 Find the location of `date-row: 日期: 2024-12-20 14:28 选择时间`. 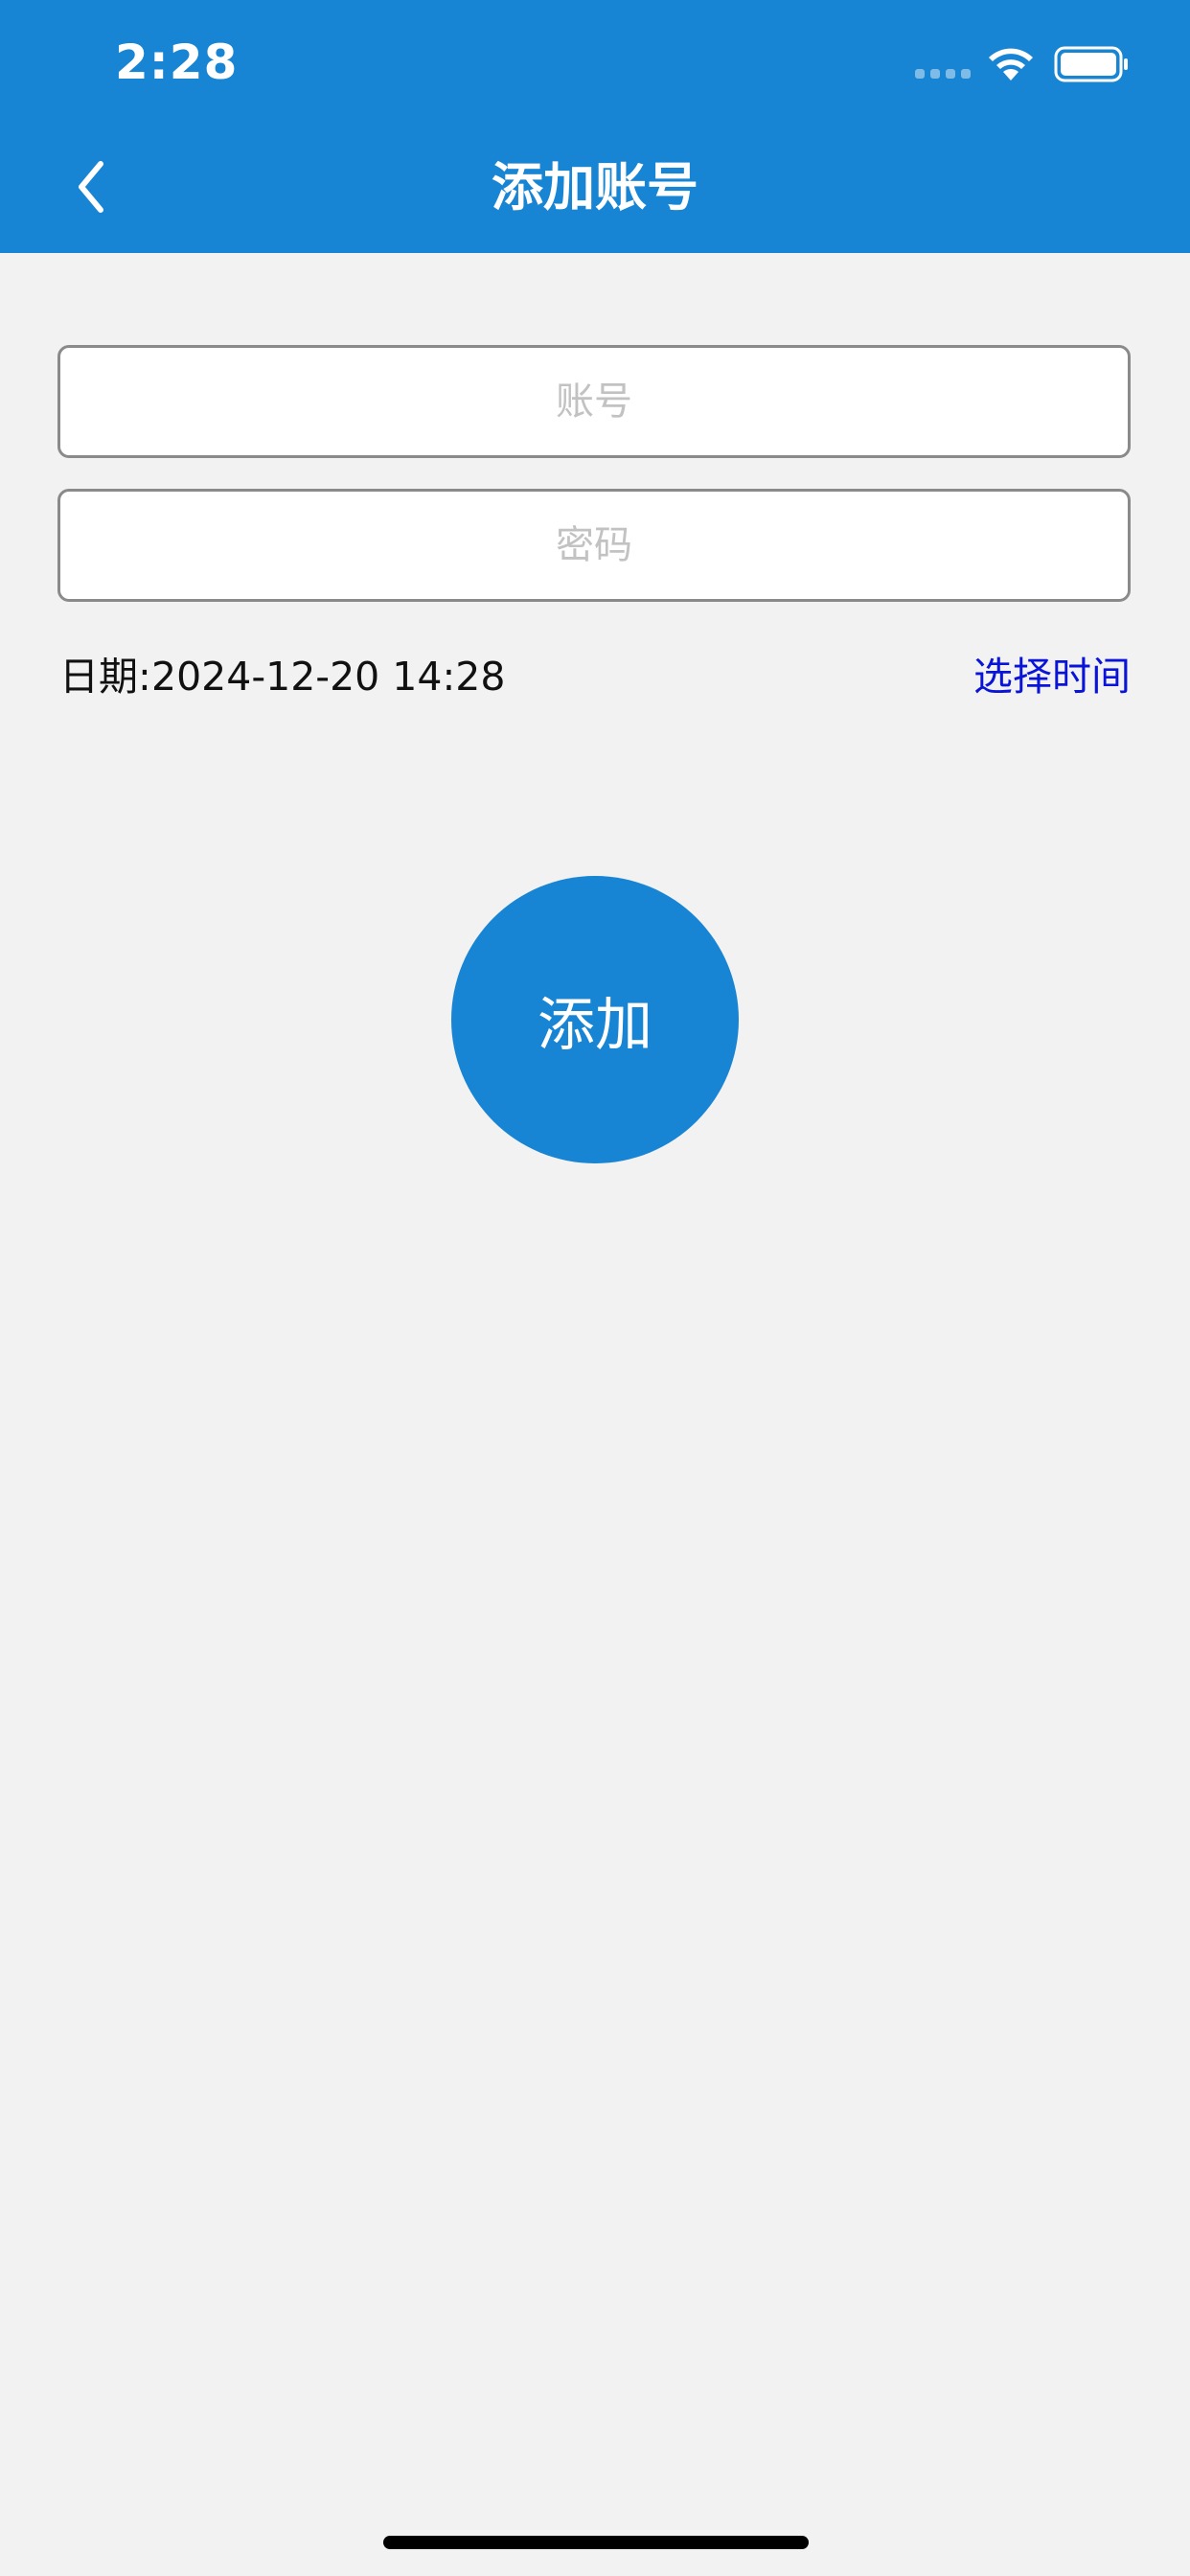

date-row: 日期: 2024-12-20 14:28 选择时间 is located at coordinates (595, 676).